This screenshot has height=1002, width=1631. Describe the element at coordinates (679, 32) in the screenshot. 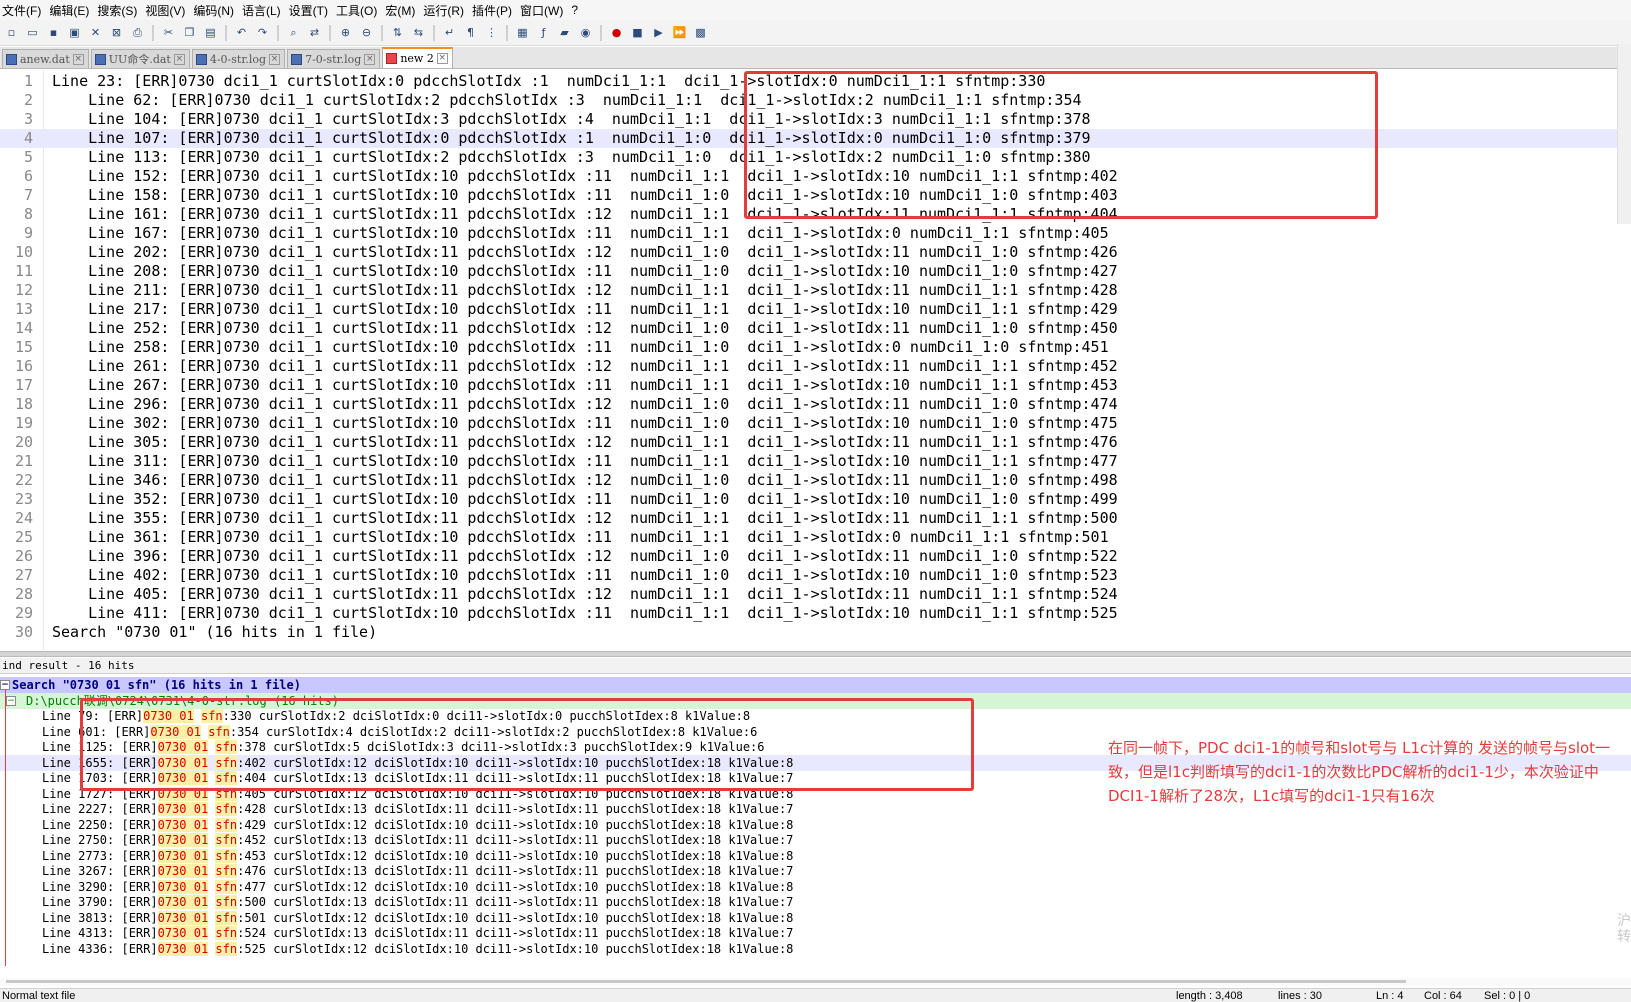

I see `run-macro-multiple-icon: ⏩` at that location.